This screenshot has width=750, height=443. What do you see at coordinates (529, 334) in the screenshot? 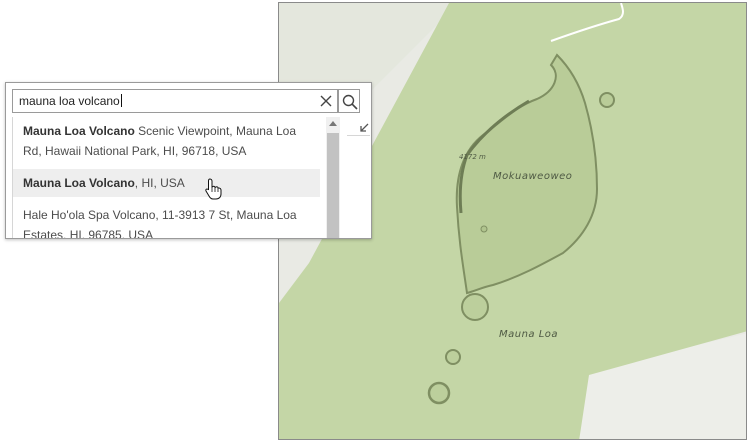
I see `summit-label: Mauna Loa` at bounding box center [529, 334].